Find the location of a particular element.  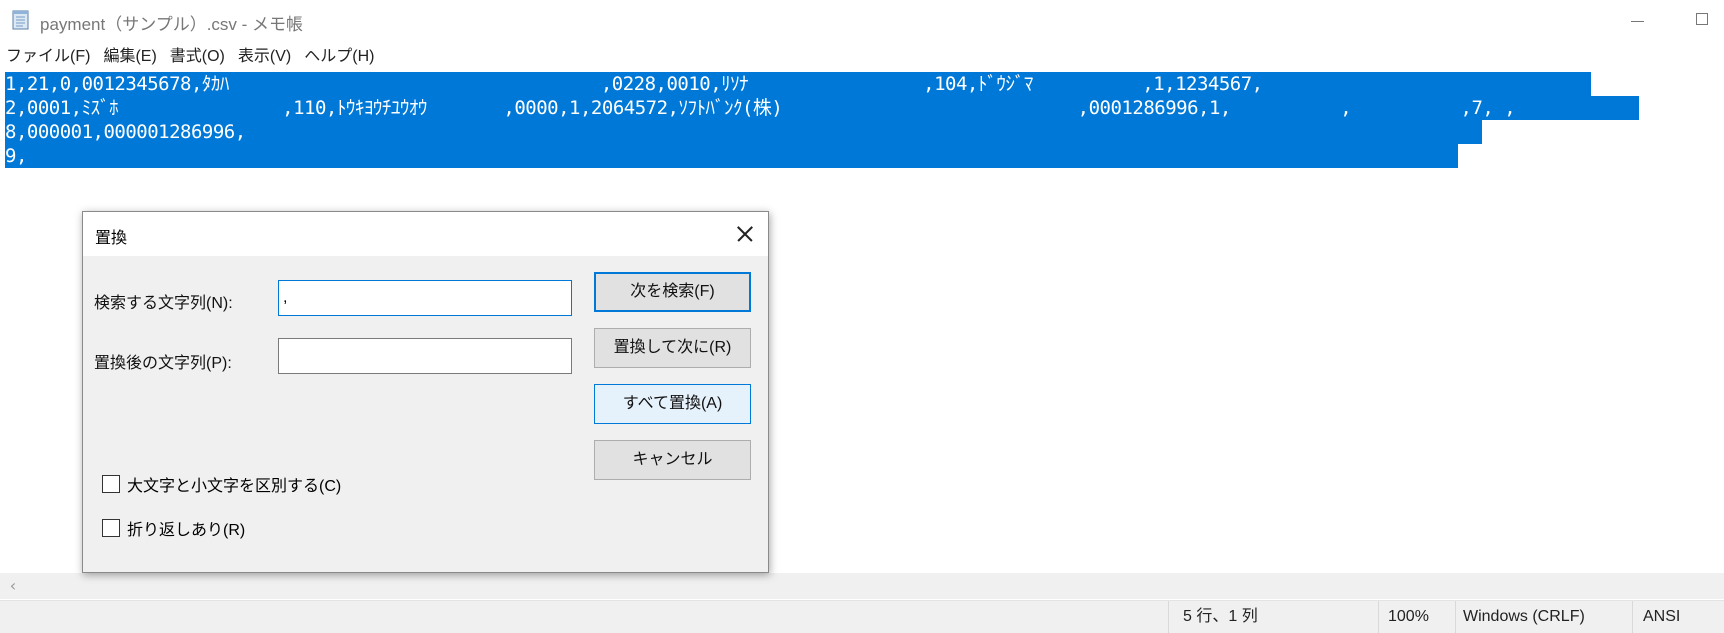

menu-help: ヘルプ(H) is located at coordinates (339, 57).